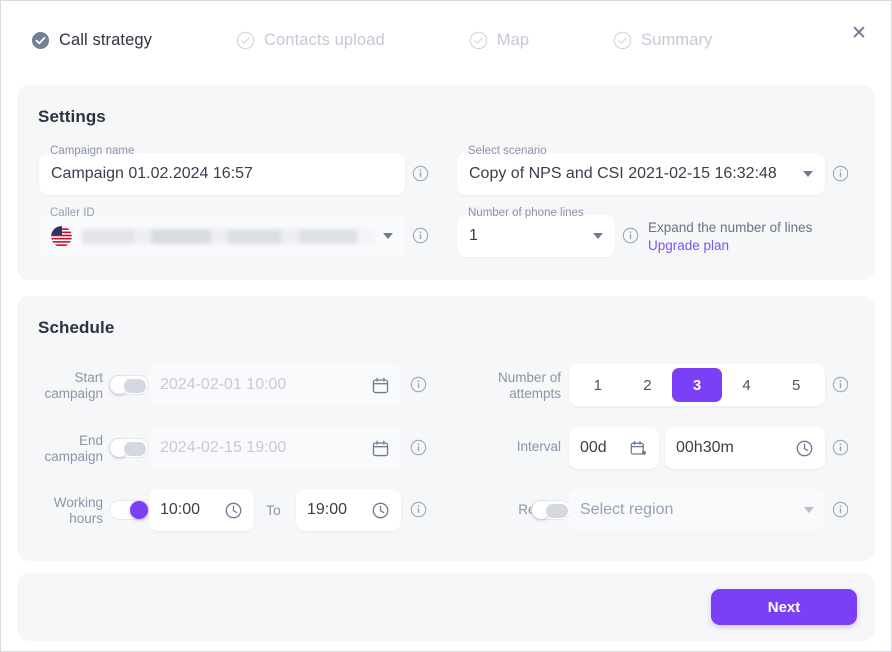  Describe the element at coordinates (273, 510) in the screenshot. I see `working-hours-separator: To` at that location.